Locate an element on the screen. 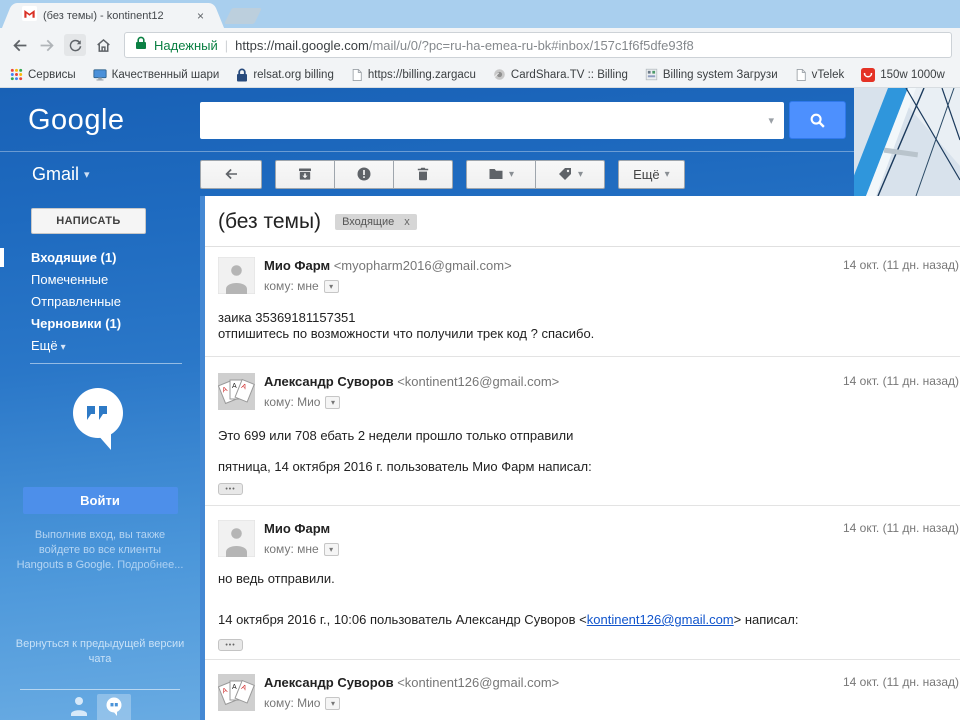 The width and height of the screenshot is (960, 720). browser-tab-bar: (без темы) - kontinent12 × is located at coordinates (480, 14).